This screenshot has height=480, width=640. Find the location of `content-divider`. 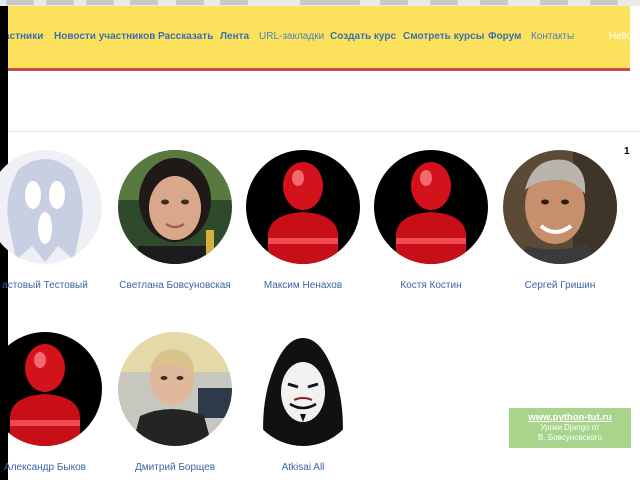

content-divider is located at coordinates (324, 131).